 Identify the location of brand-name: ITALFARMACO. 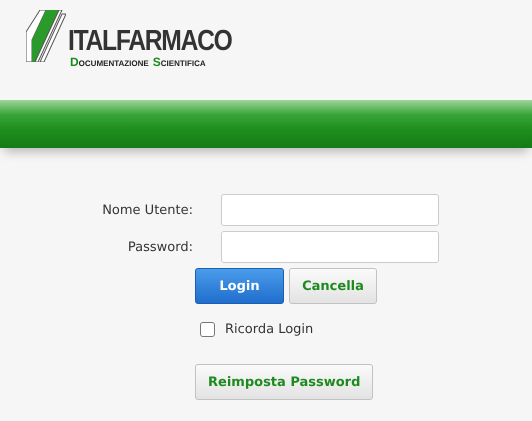
(150, 41).